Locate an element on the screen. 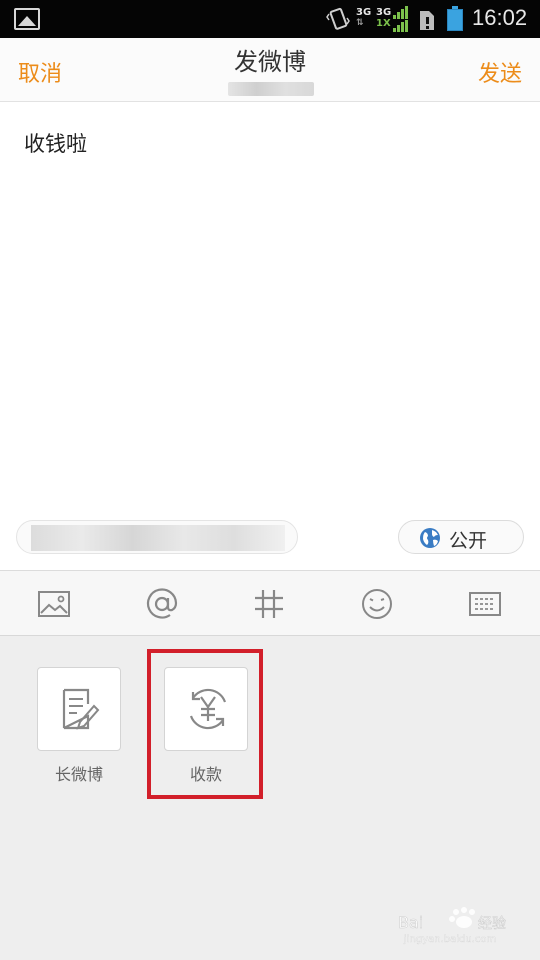 Image resolution: width=540 pixels, height=960 pixels. visibility-button: 公开 is located at coordinates (461, 537).